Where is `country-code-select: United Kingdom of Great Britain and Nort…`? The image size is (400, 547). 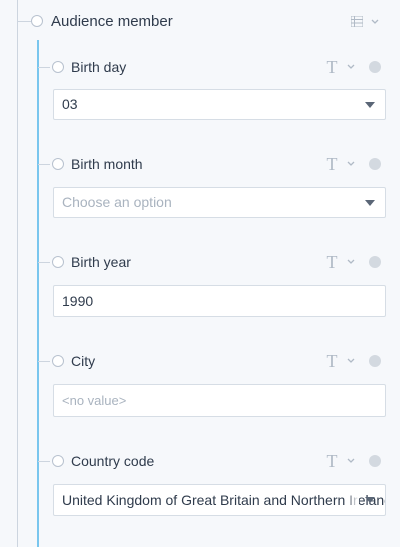 country-code-select: United Kingdom of Great Britain and Nort… is located at coordinates (219, 500).